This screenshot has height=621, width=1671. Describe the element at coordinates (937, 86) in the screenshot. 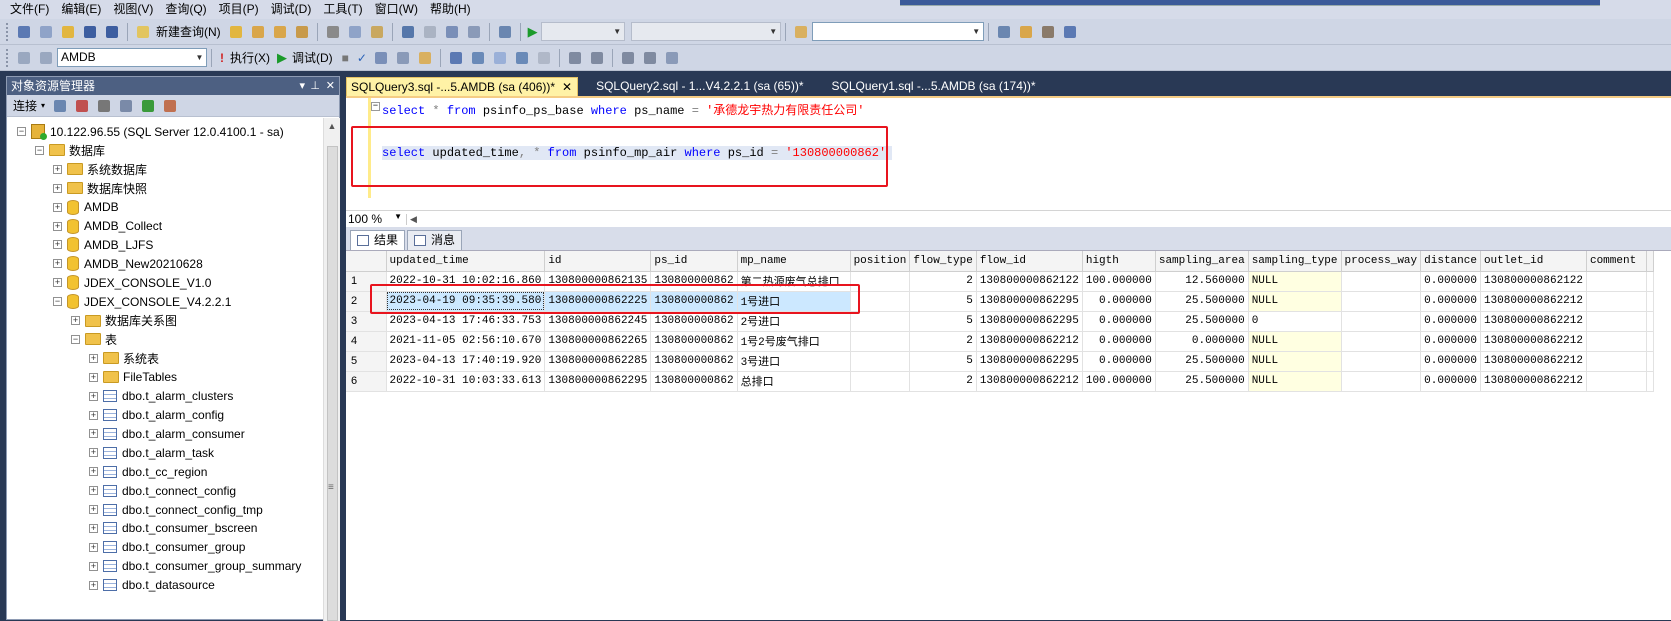

I see `document-tab: SQLQuery1.sql -...5.AMDB (sa (174))*` at that location.